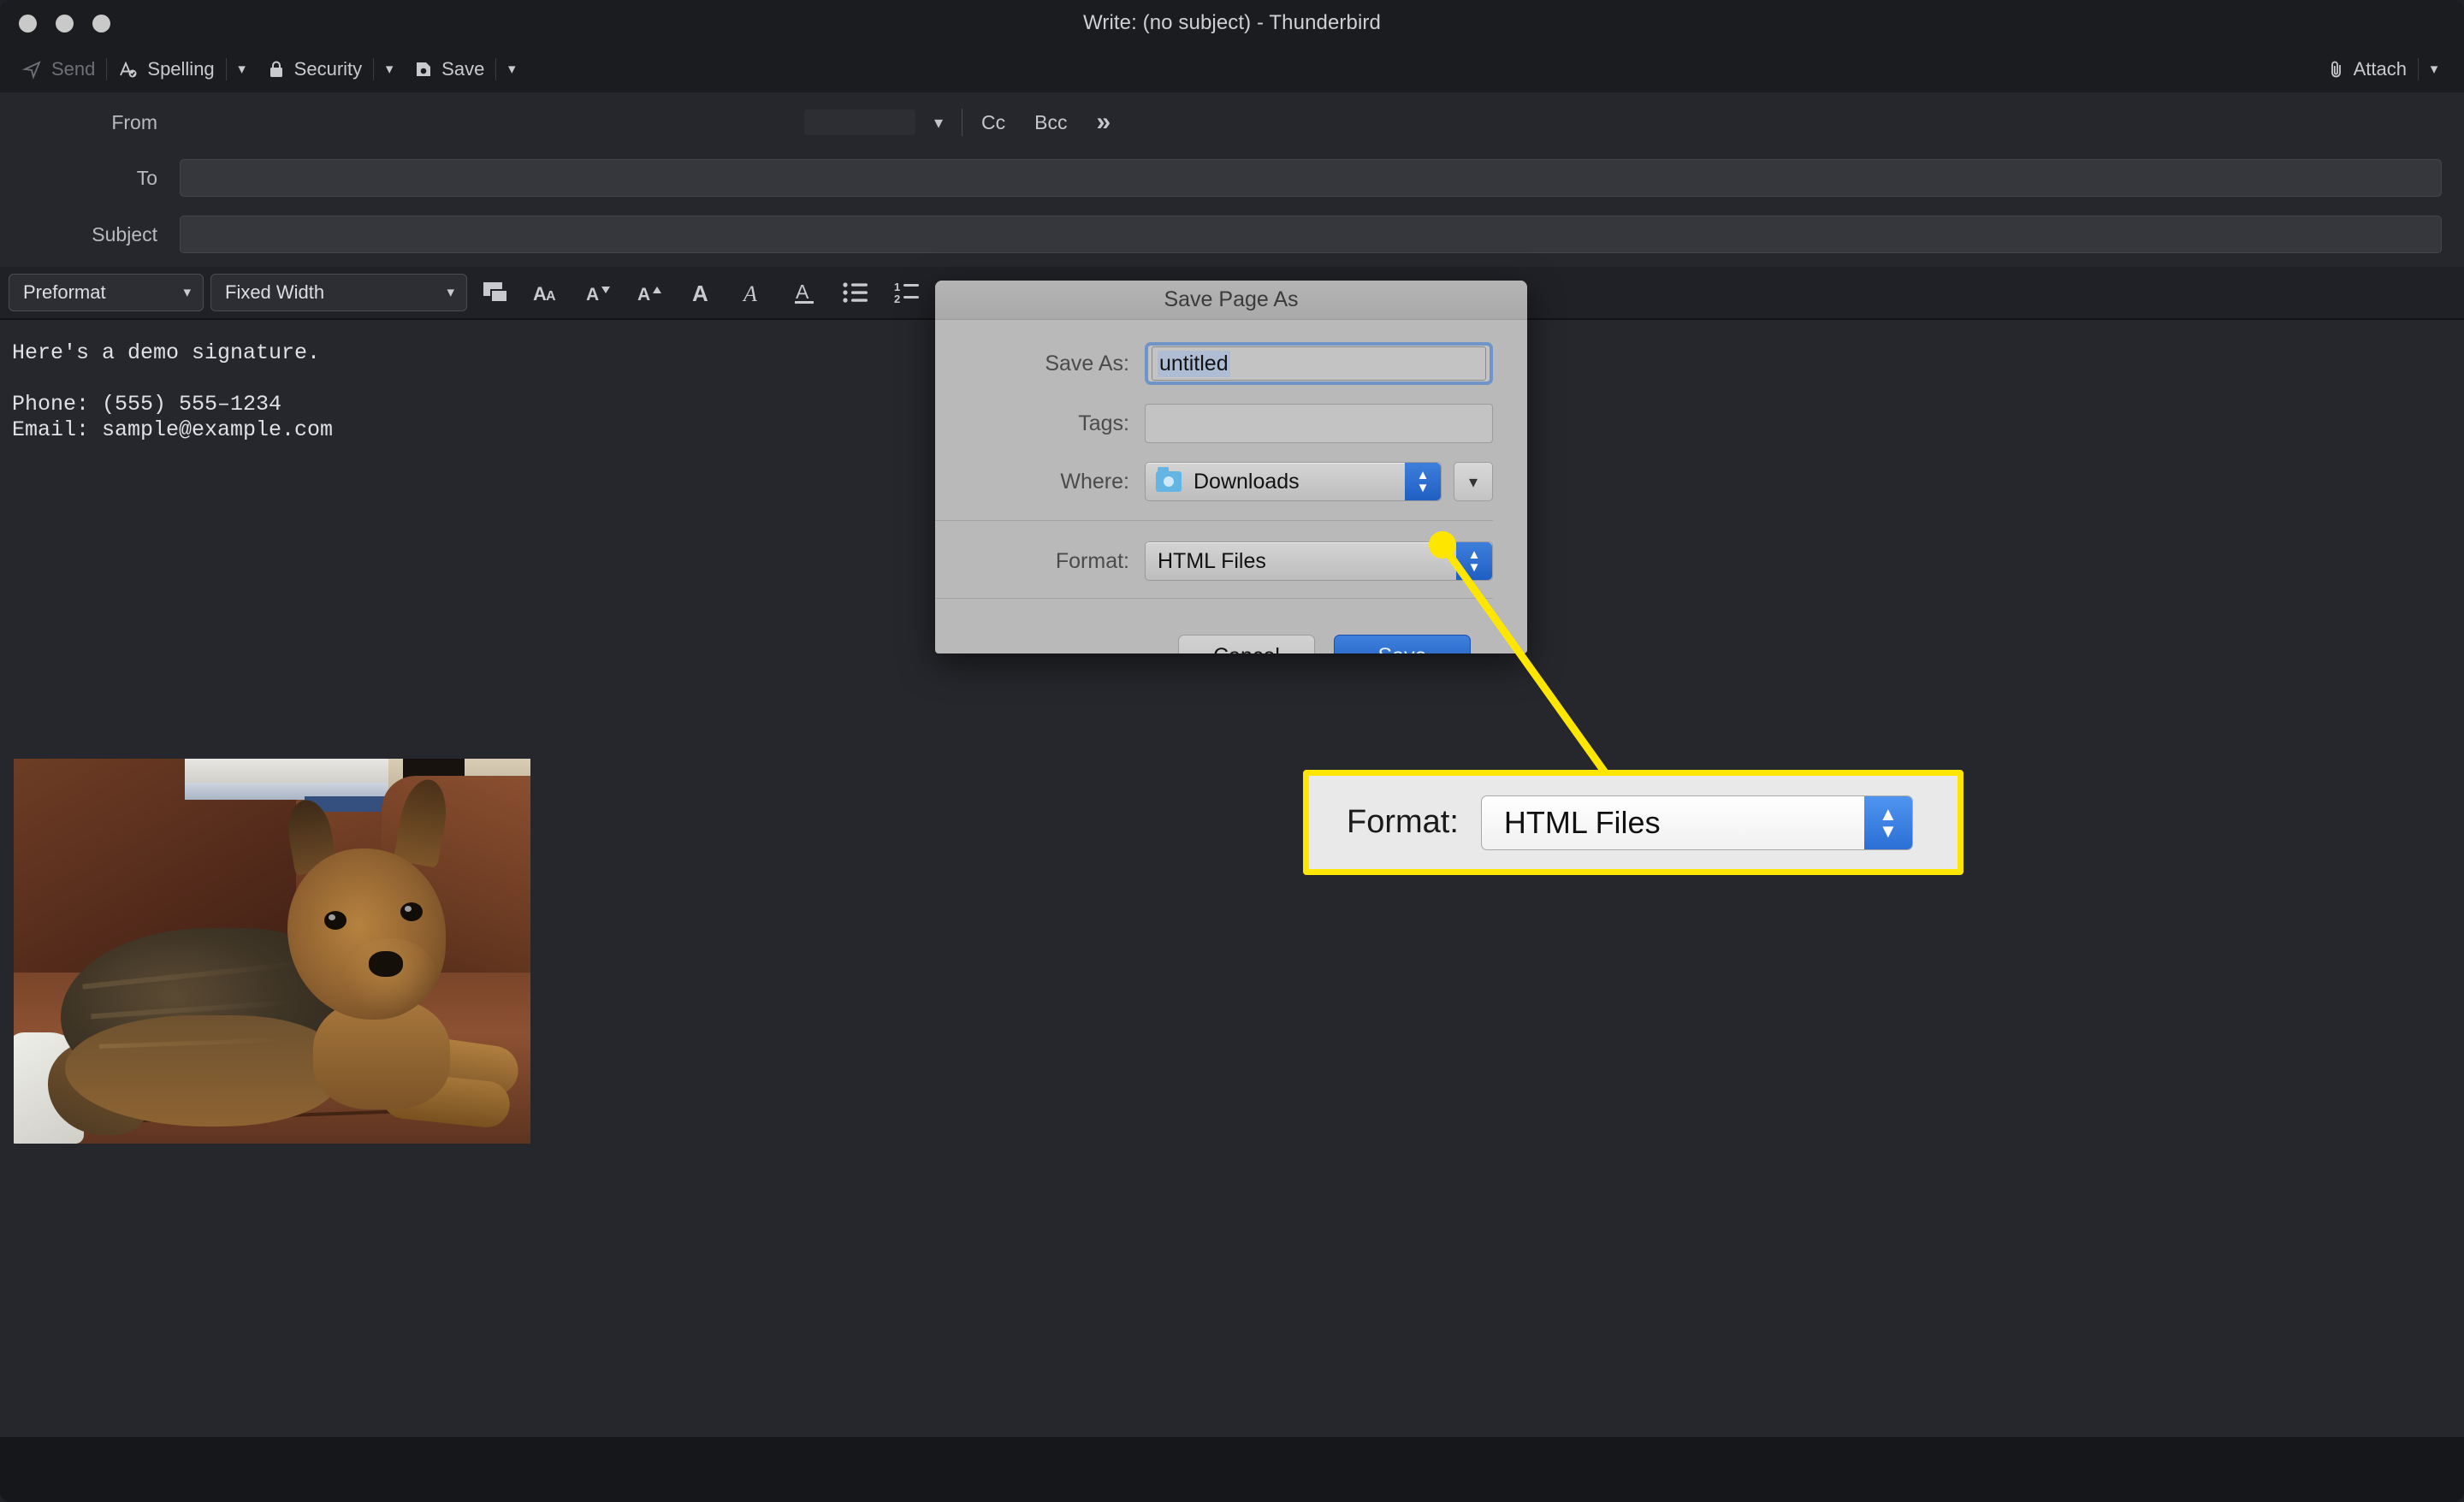 The width and height of the screenshot is (2464, 1502). I want to click on paragraph-style-value: Preformat, so click(64, 292).